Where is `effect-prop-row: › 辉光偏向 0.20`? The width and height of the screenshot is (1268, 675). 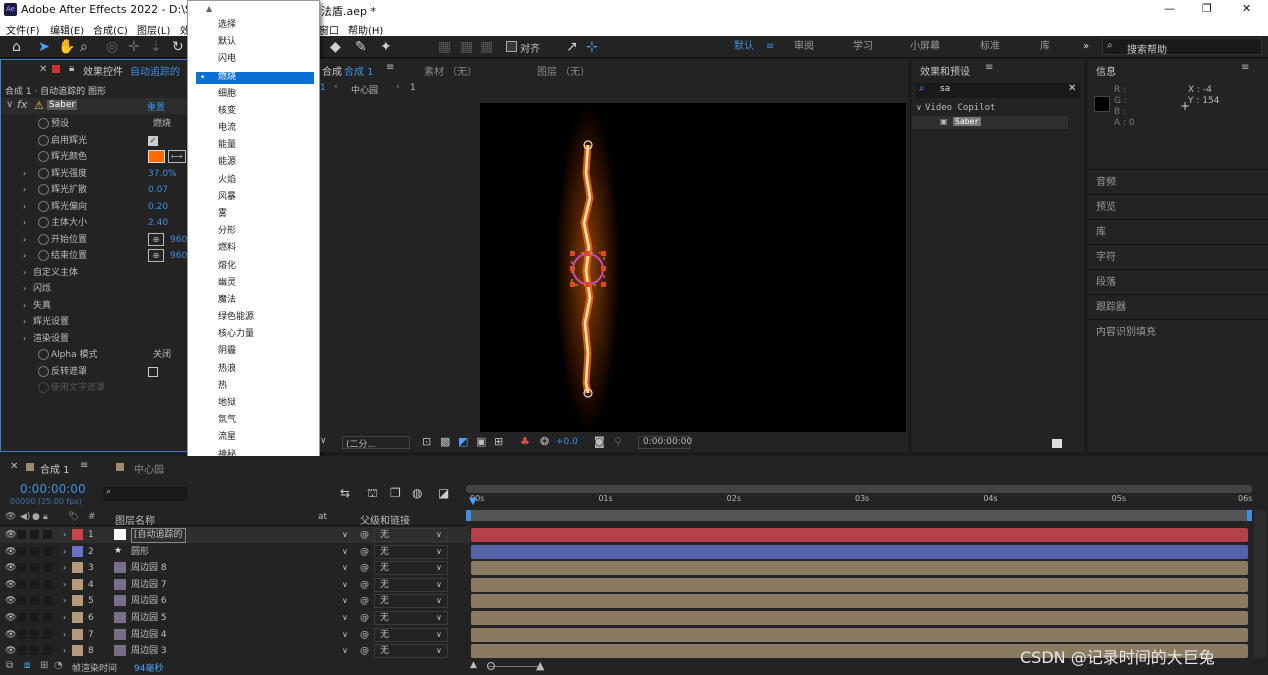
effect-prop-row: › 辉光偏向 0.20 is located at coordinates (94, 207).